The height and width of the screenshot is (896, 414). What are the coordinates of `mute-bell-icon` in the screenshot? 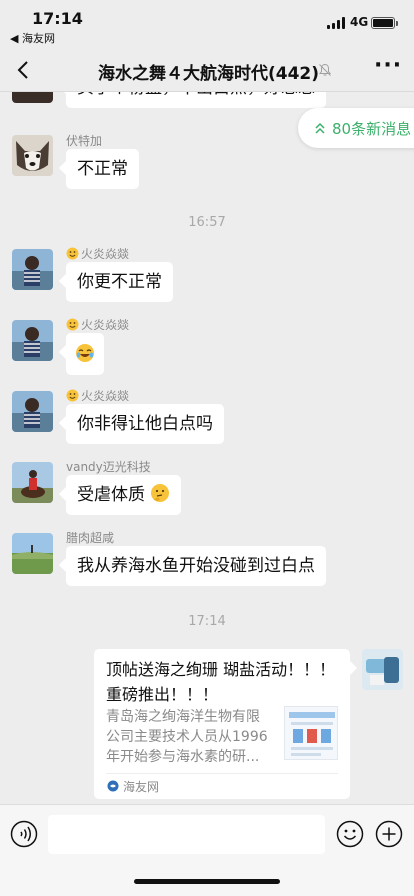 It's located at (325, 69).